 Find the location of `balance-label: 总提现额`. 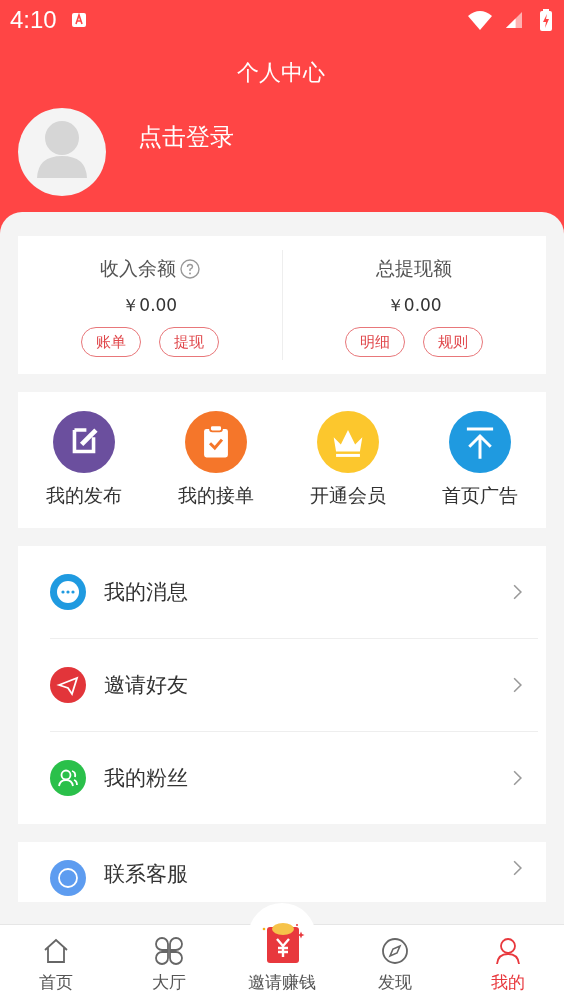

balance-label: 总提现额 is located at coordinates (414, 268).